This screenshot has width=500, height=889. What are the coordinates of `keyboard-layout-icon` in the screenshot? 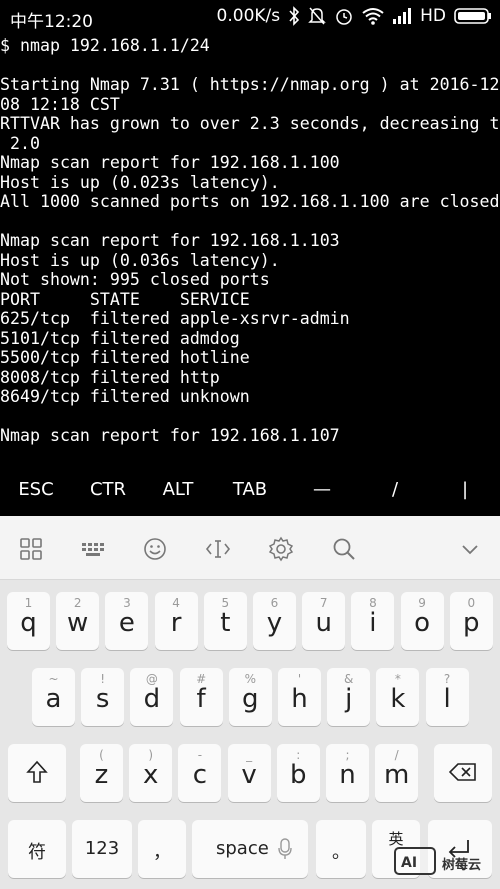 It's located at (93, 549).